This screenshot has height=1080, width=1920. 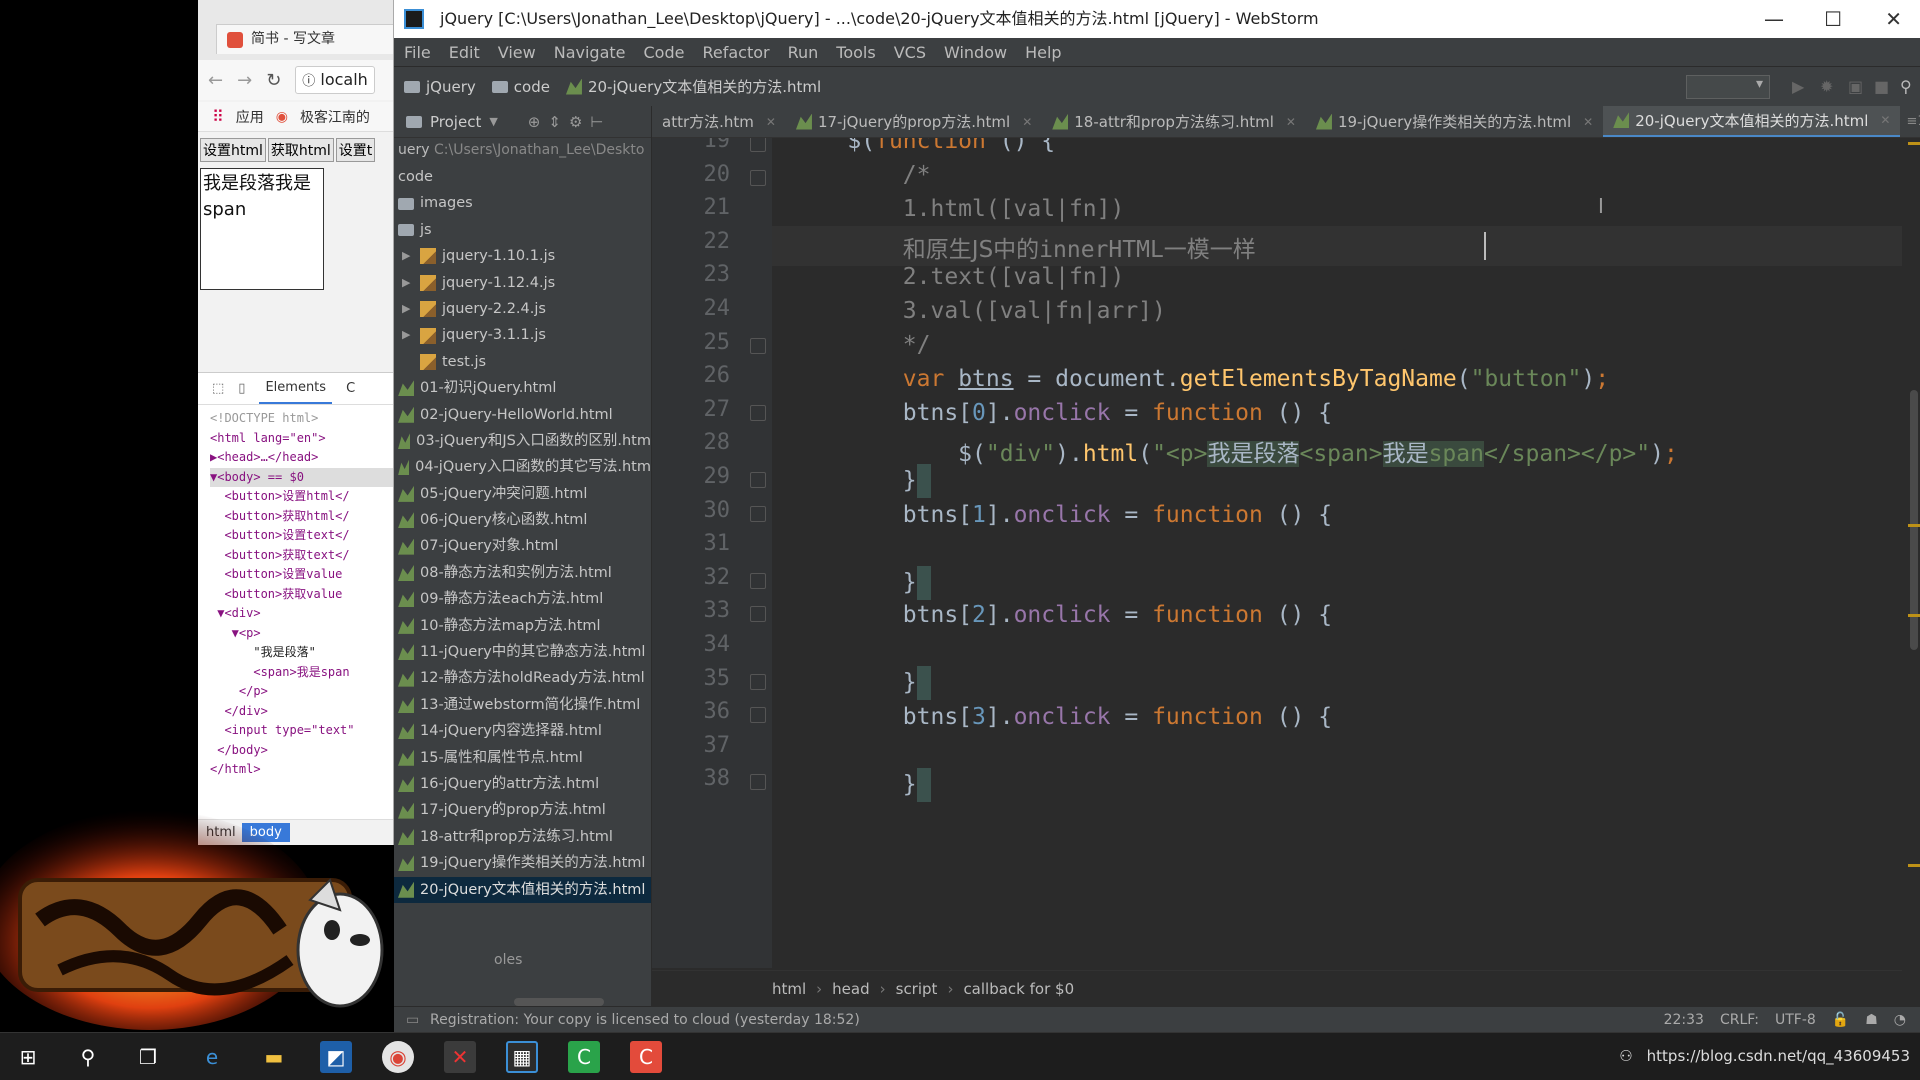 I want to click on minimize-icon: —, so click(x=1774, y=19).